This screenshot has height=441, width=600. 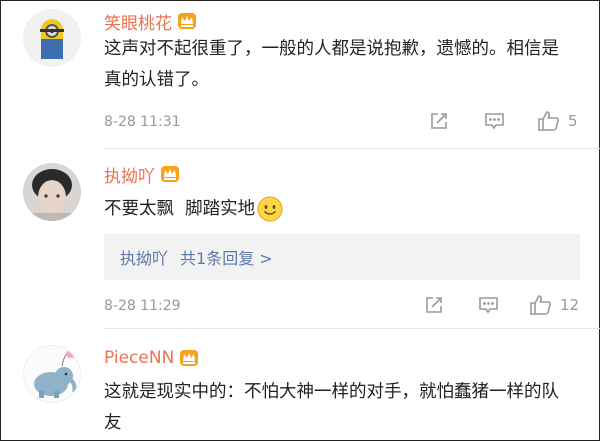 I want to click on reply-author: 执拗吖, so click(x=144, y=257).